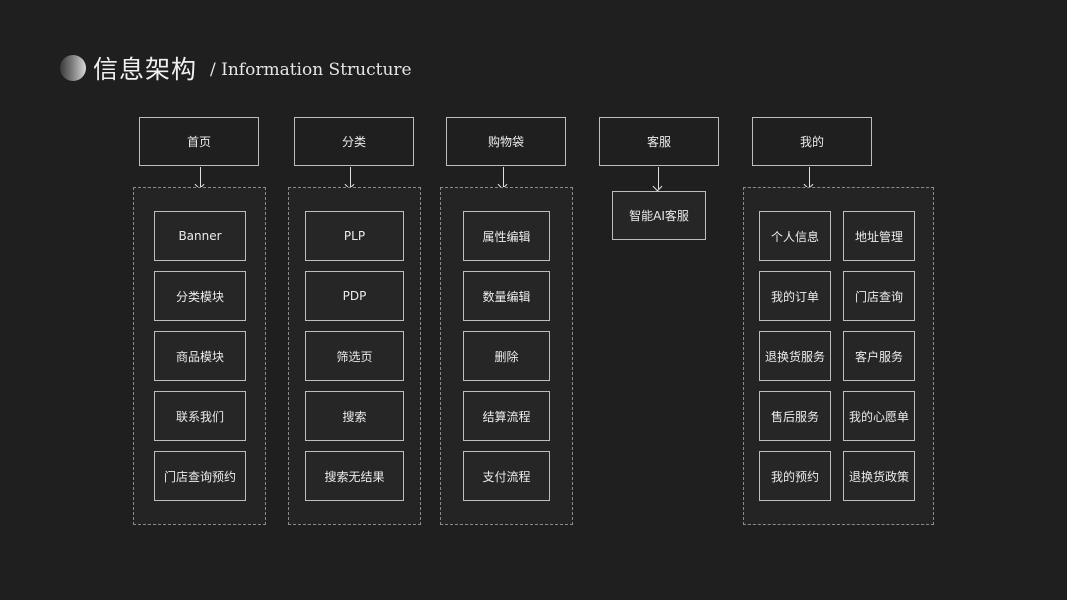 Image resolution: width=1067 pixels, height=600 pixels. What do you see at coordinates (503, 177) in the screenshot?
I see `arrow-bag` at bounding box center [503, 177].